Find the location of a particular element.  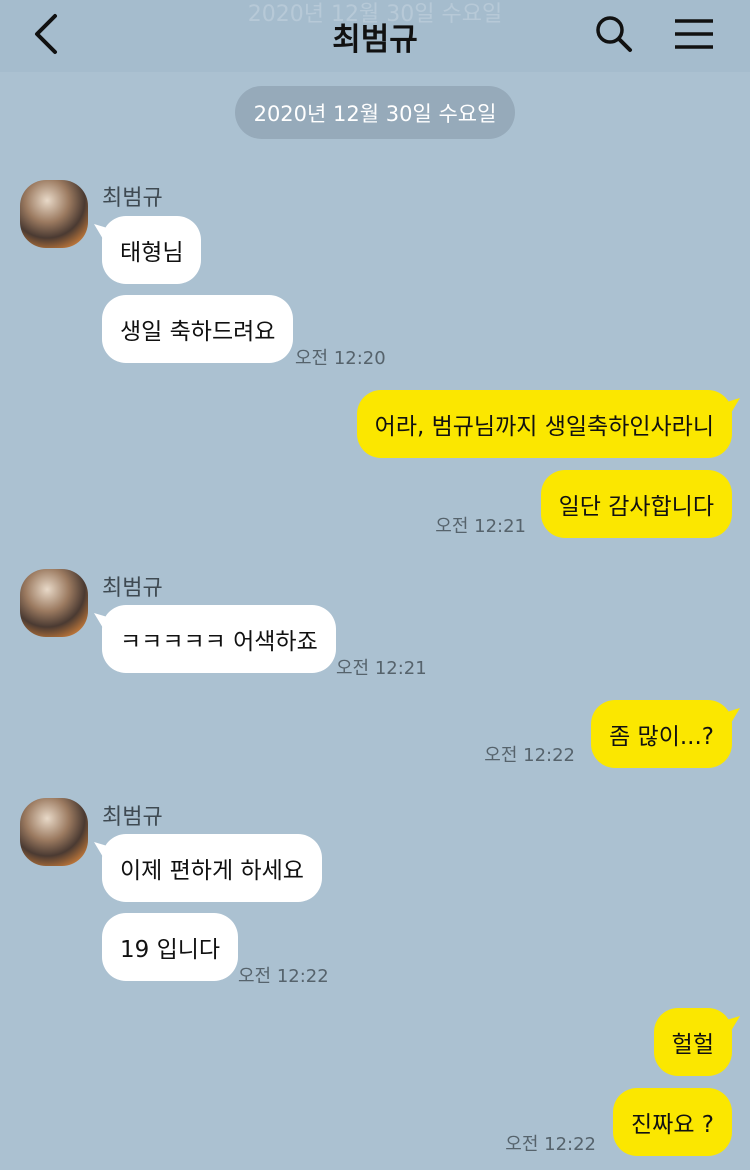

message-bubble-incoming: 생일 축하드려요 is located at coordinates (198, 329).